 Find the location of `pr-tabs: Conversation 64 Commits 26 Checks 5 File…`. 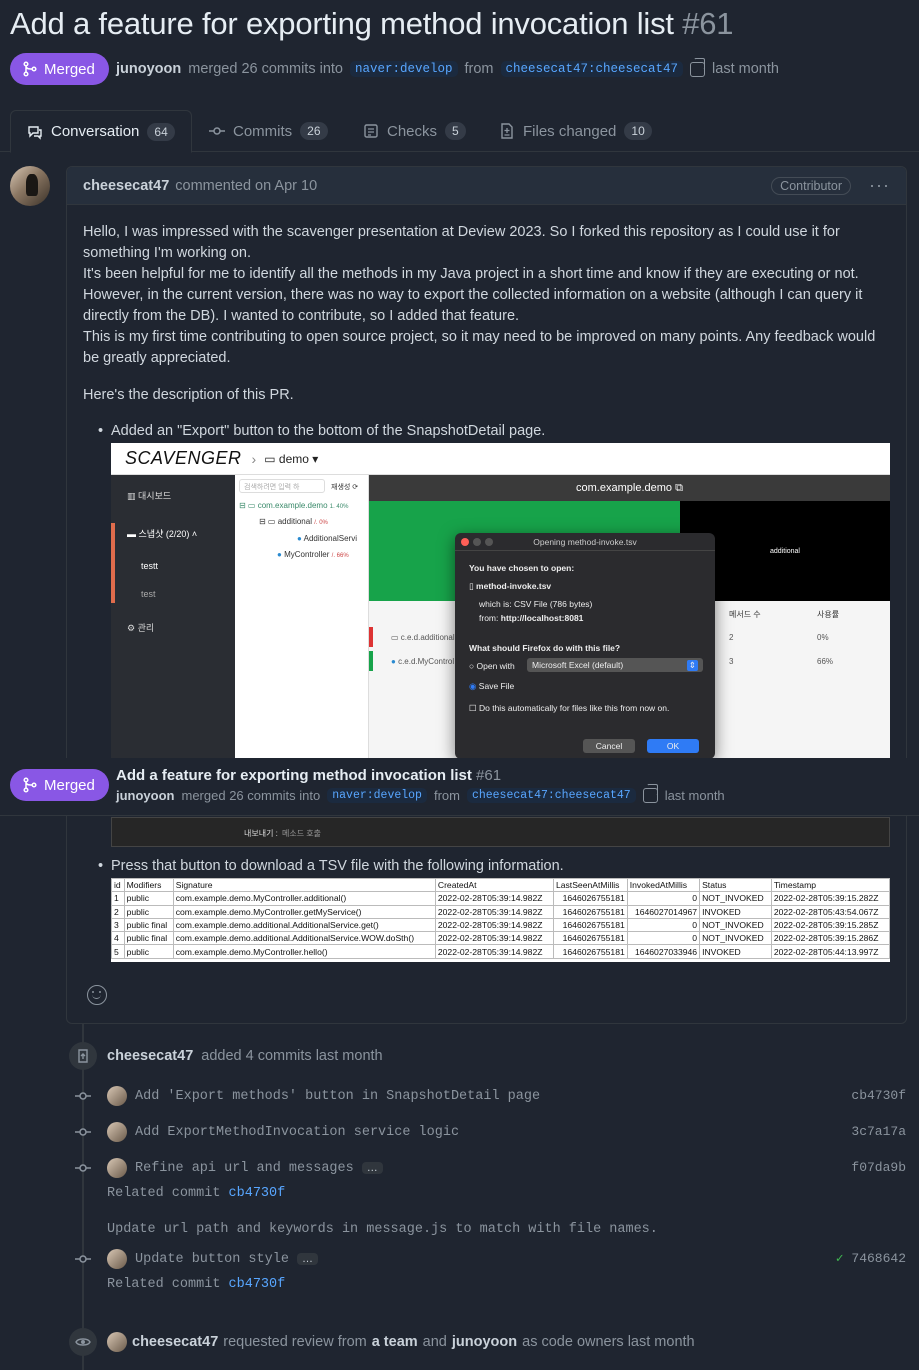

pr-tabs: Conversation 64 Commits 26 Checks 5 File… is located at coordinates (459, 131).